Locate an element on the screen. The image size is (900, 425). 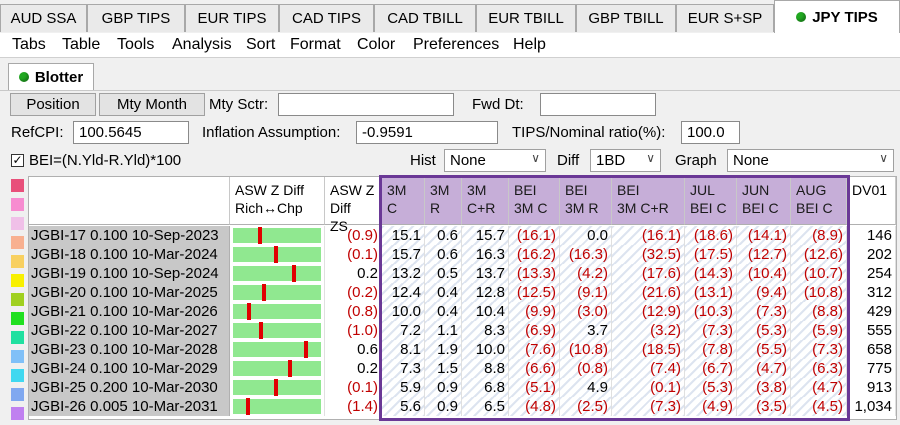
header-3m-c: 3M C is located at coordinates (403, 201).